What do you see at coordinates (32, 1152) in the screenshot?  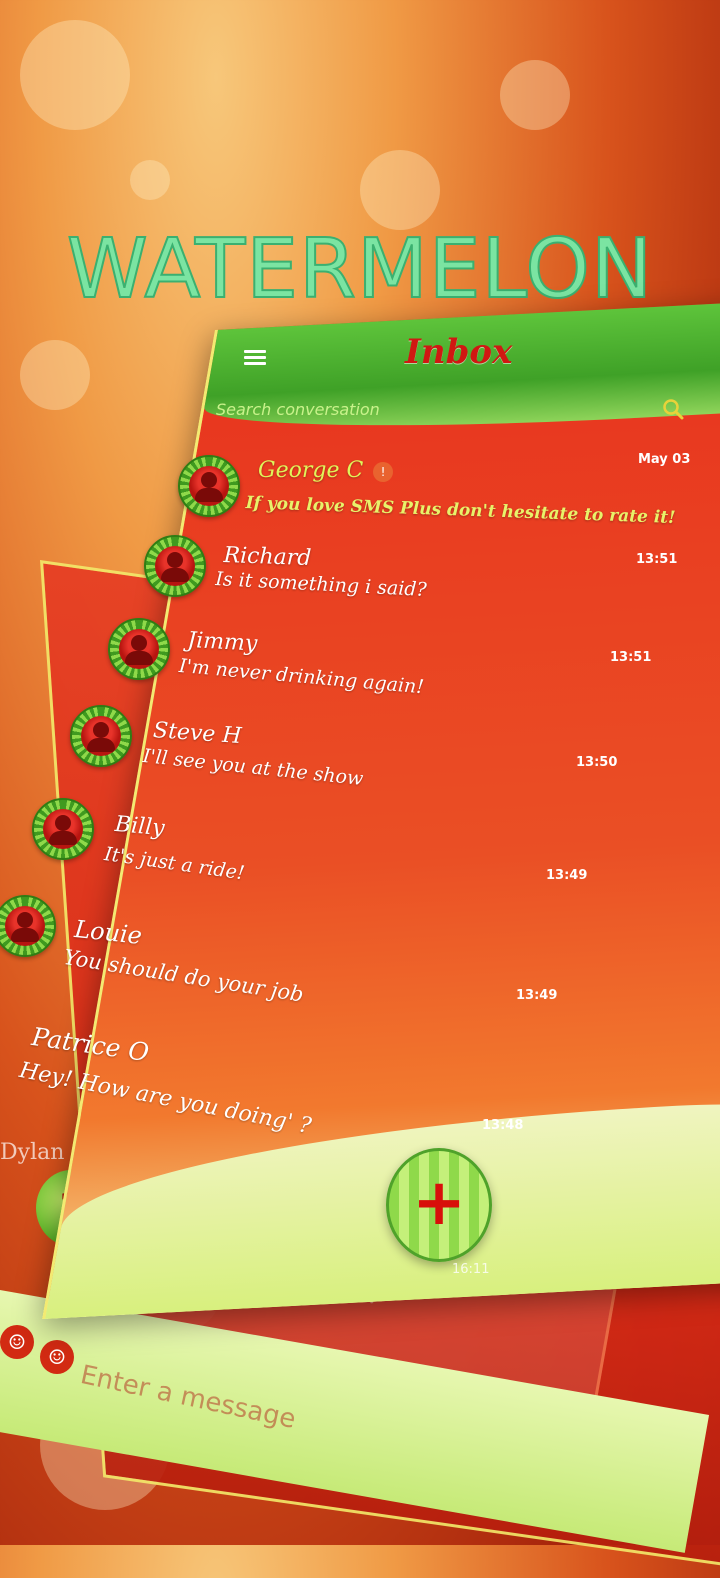 I see `contact-name: Dylan` at bounding box center [32, 1152].